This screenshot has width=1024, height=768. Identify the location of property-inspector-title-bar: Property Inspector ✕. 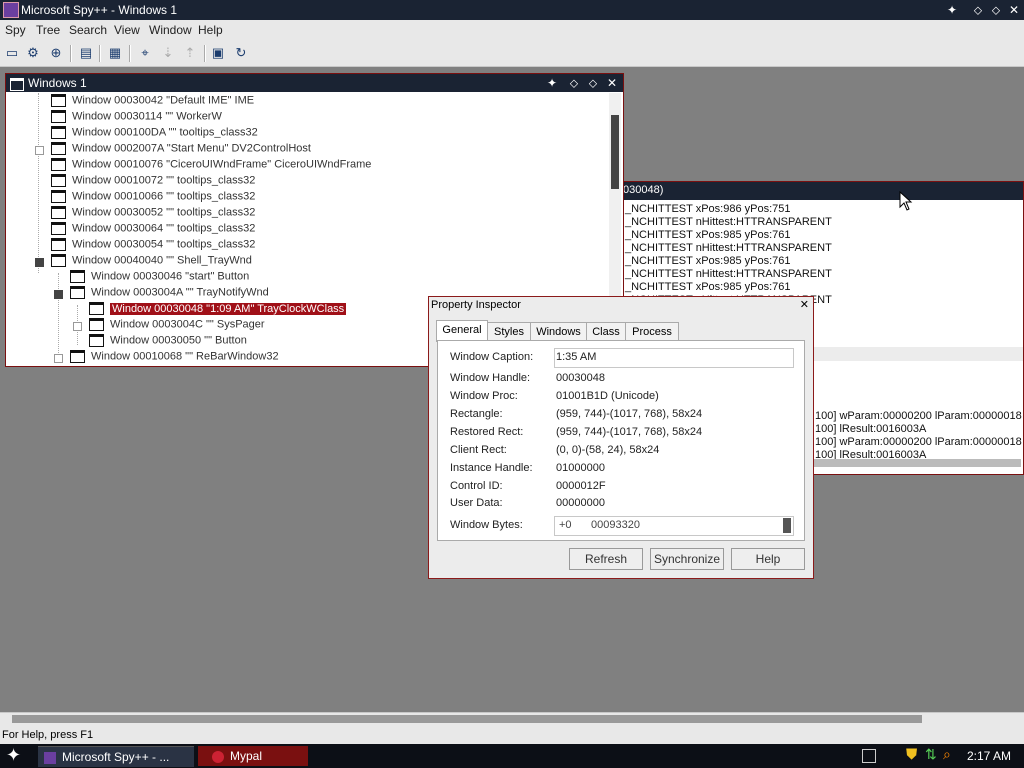
(621, 305).